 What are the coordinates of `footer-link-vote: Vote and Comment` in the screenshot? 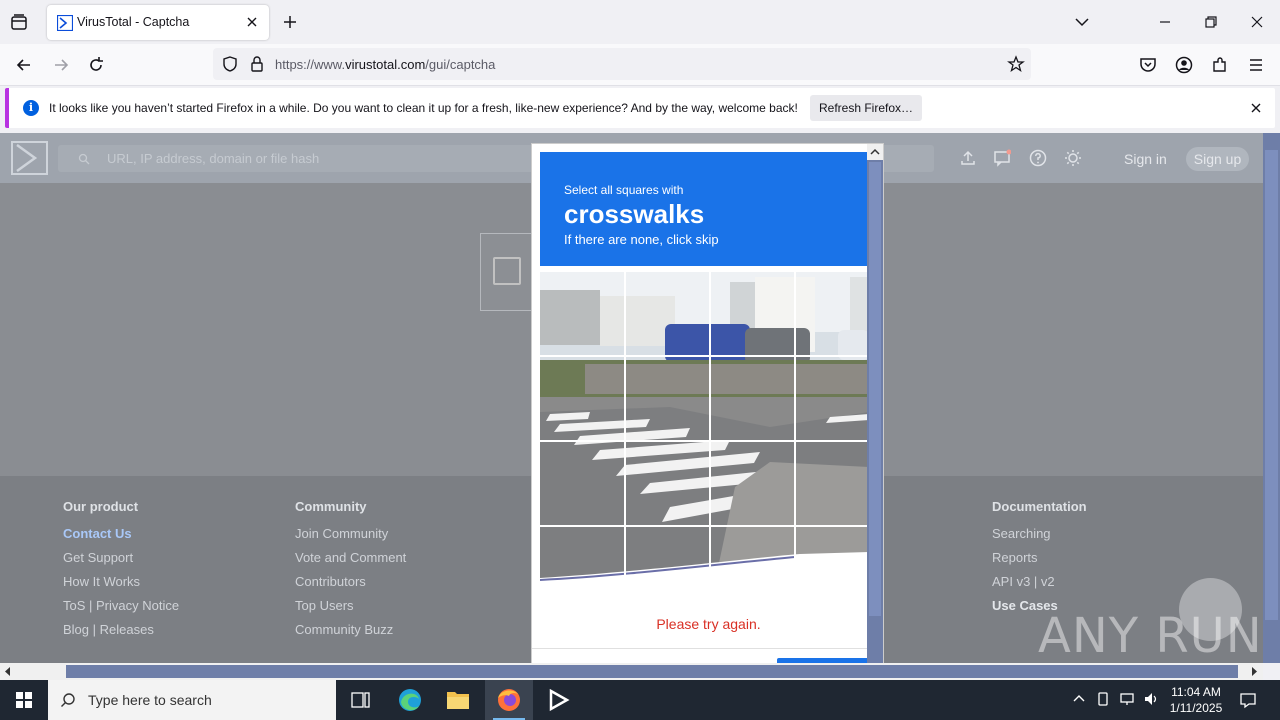 It's located at (350, 562).